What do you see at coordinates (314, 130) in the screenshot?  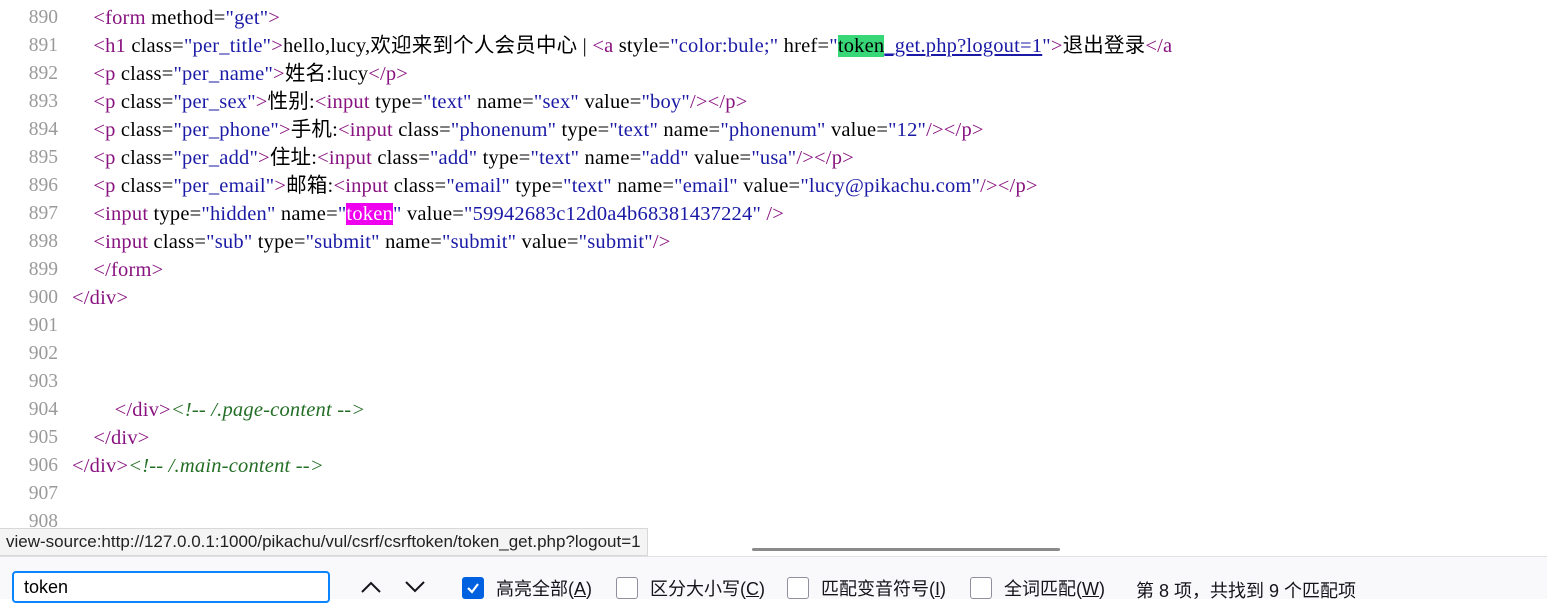 I see `code-token: 手机:` at bounding box center [314, 130].